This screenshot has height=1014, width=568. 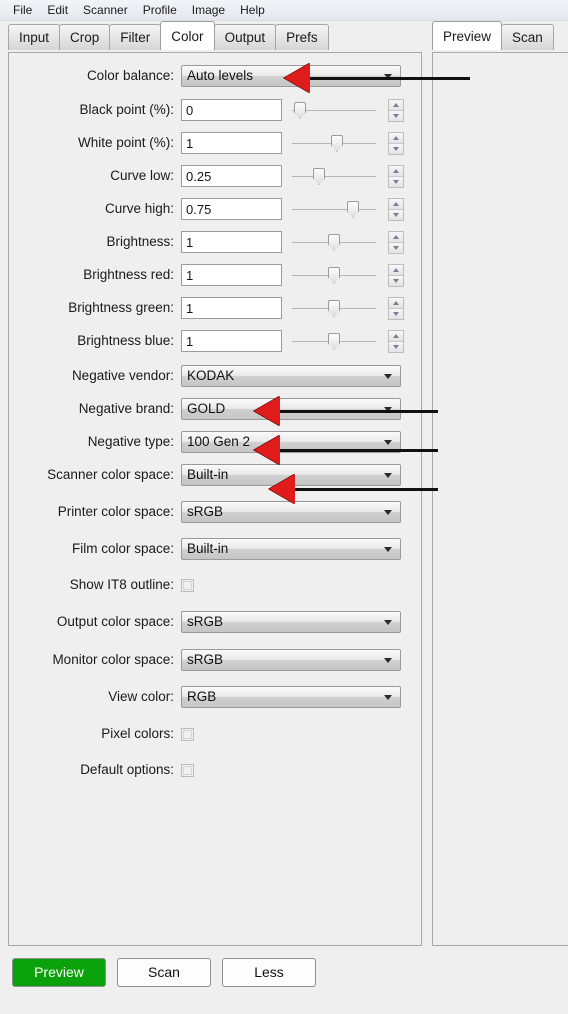 I want to click on view-color-value: RGB, so click(x=202, y=696).